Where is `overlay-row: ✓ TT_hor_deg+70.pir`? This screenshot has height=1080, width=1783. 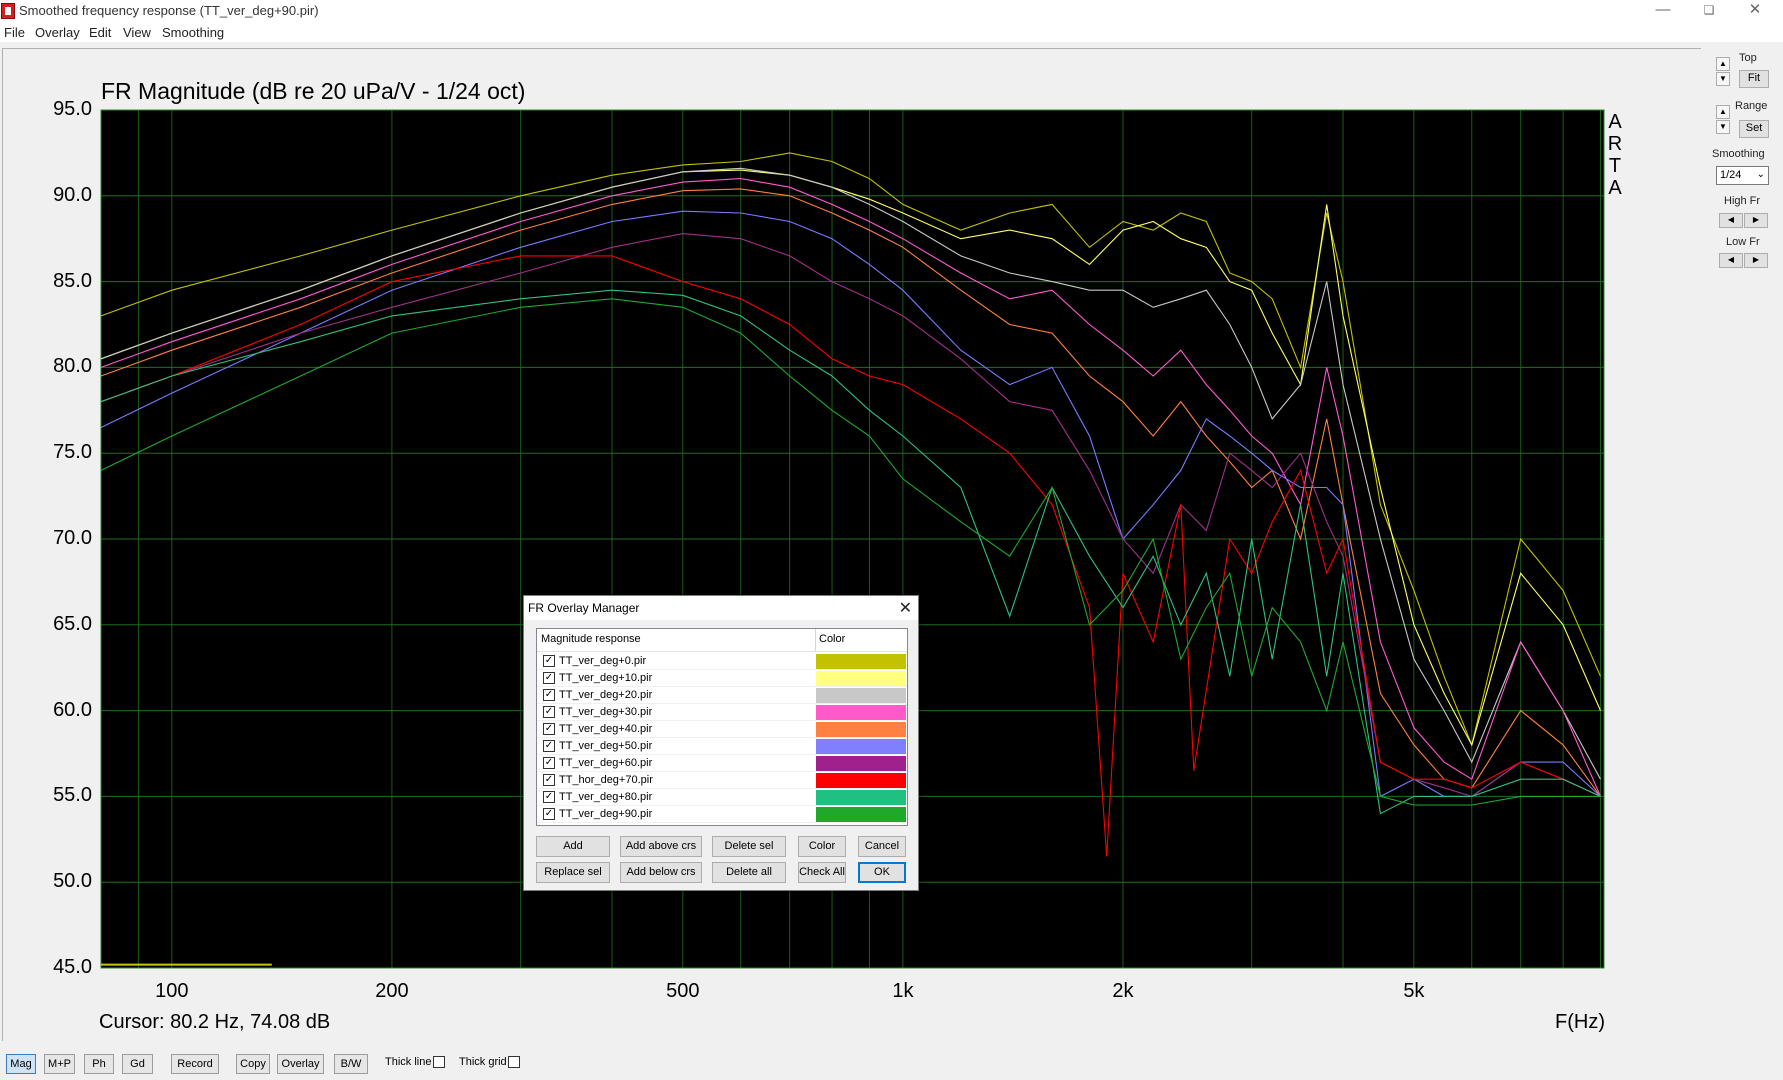 overlay-row: ✓ TT_hor_deg+70.pir is located at coordinates (722, 780).